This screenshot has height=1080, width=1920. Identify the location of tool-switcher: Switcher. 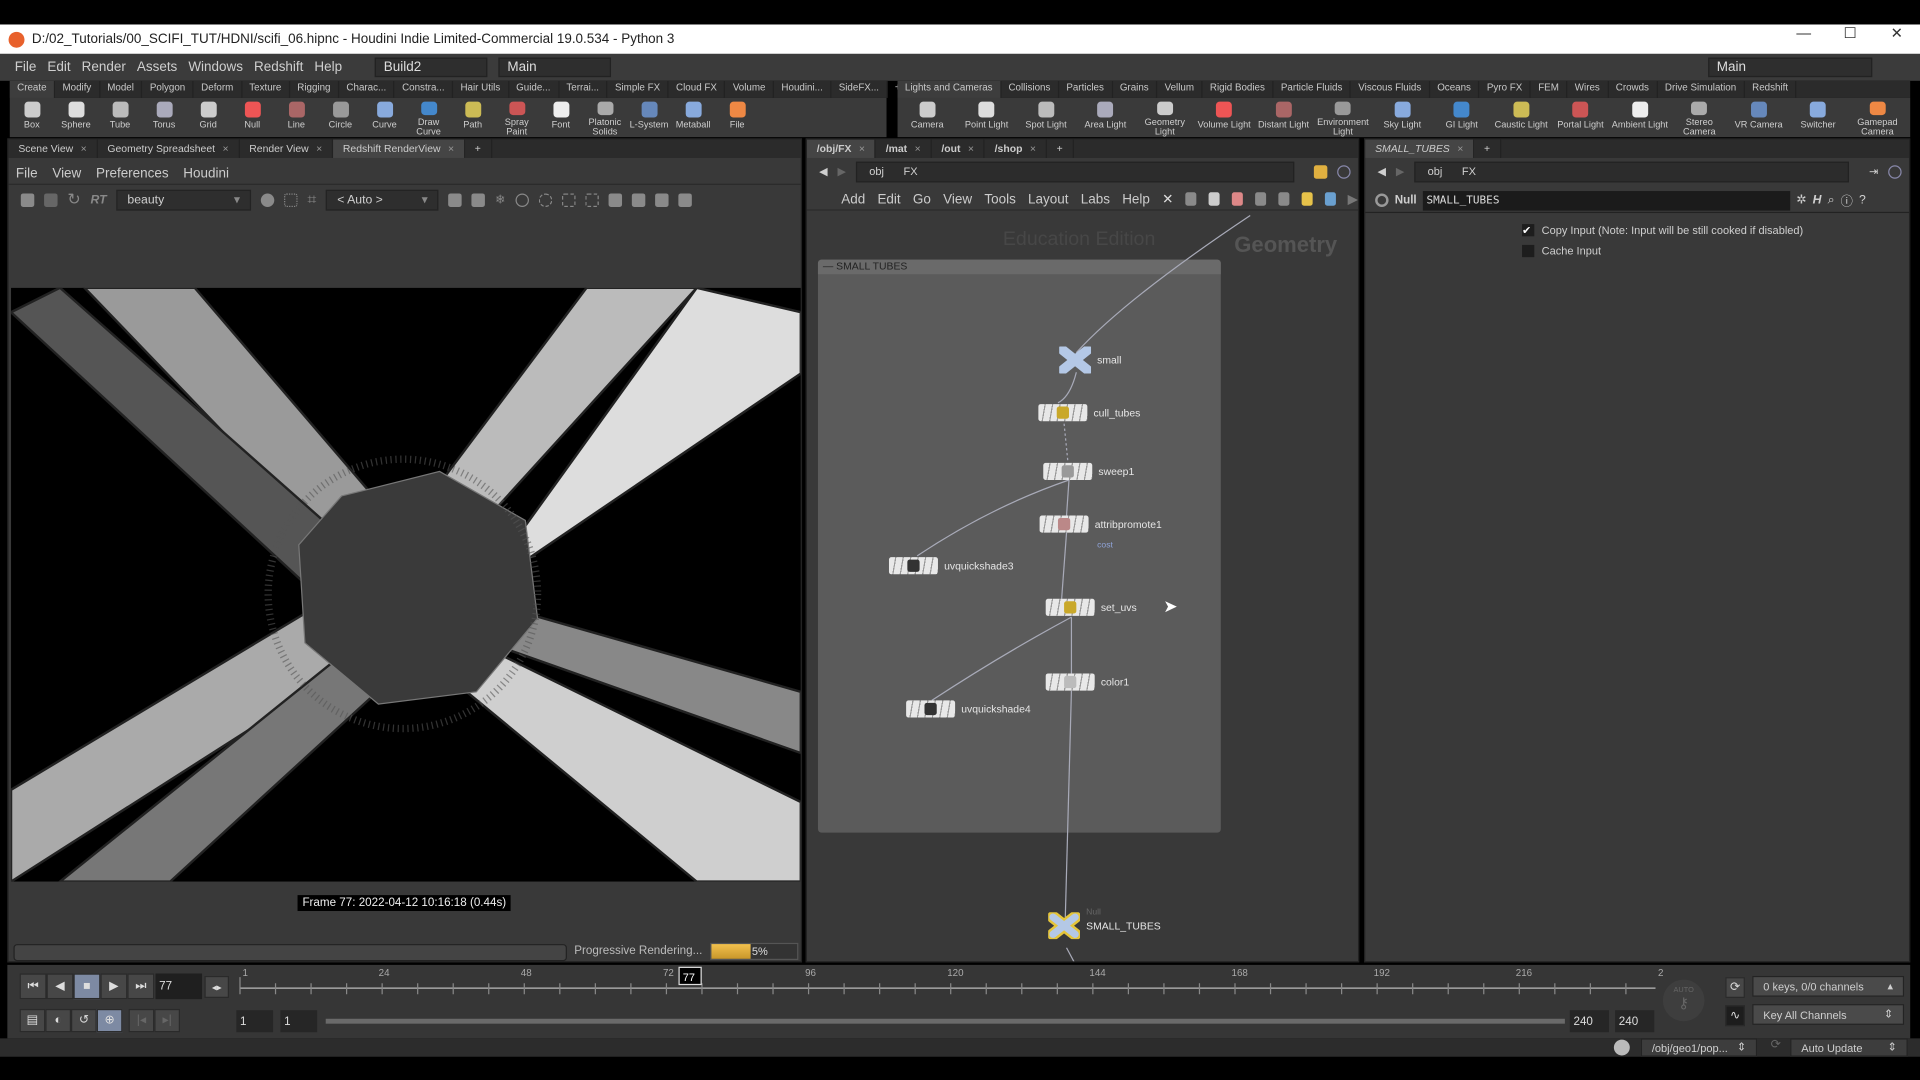
(1817, 117).